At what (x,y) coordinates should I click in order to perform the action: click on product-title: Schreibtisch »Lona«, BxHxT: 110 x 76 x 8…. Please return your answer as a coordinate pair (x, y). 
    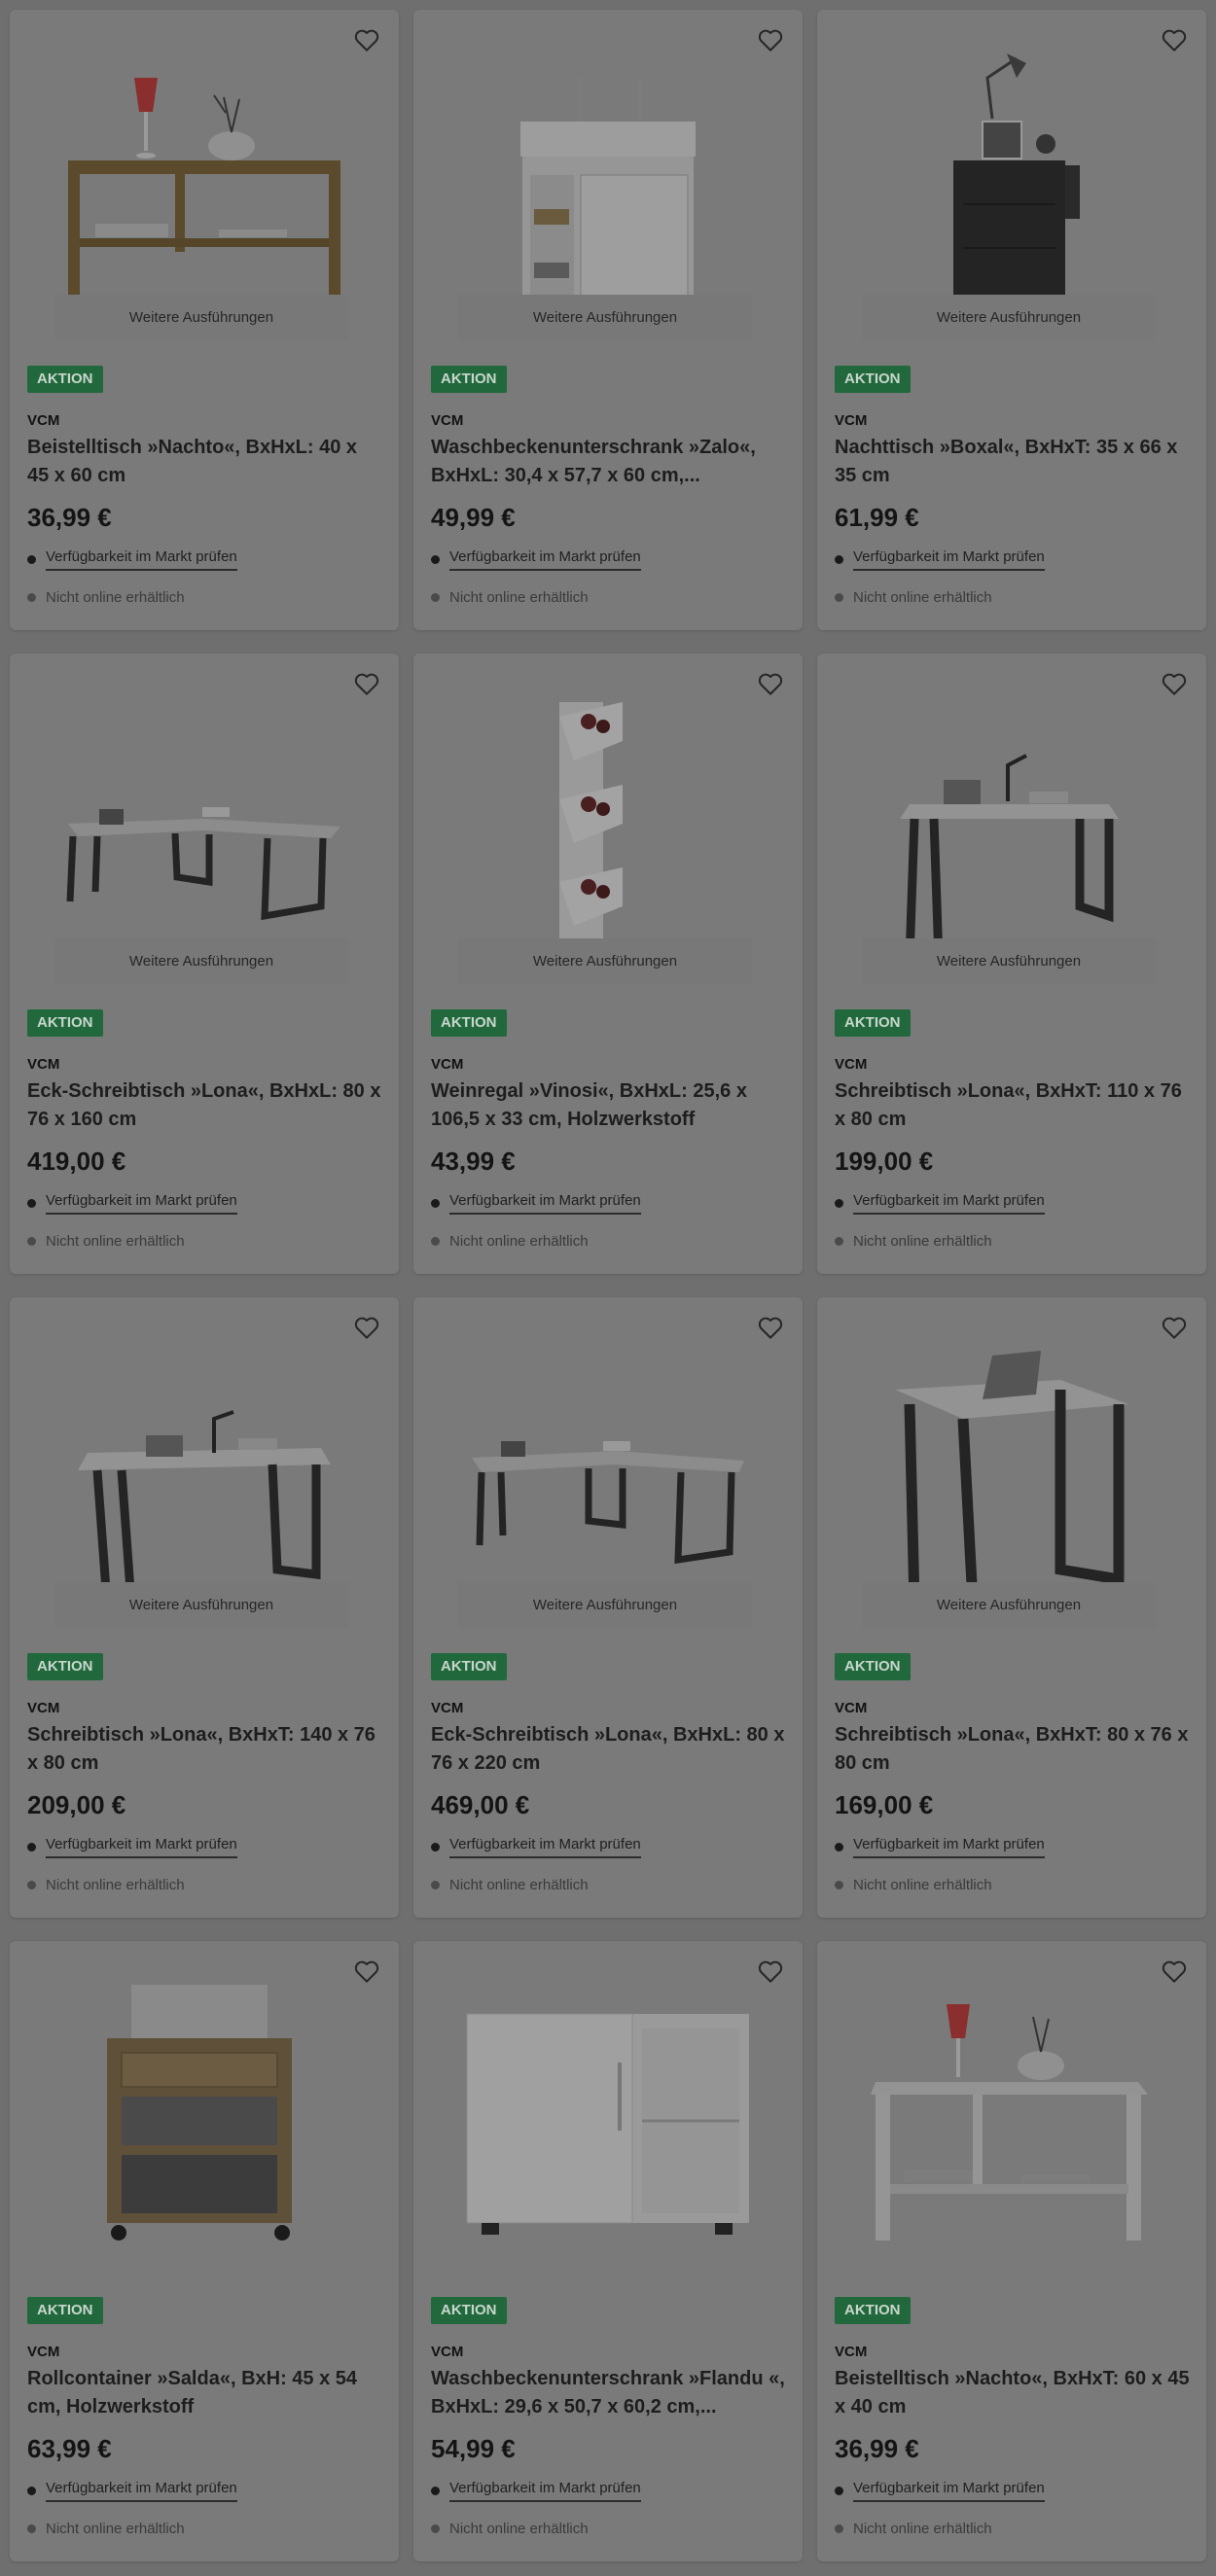
    Looking at the image, I should click on (1012, 1106).